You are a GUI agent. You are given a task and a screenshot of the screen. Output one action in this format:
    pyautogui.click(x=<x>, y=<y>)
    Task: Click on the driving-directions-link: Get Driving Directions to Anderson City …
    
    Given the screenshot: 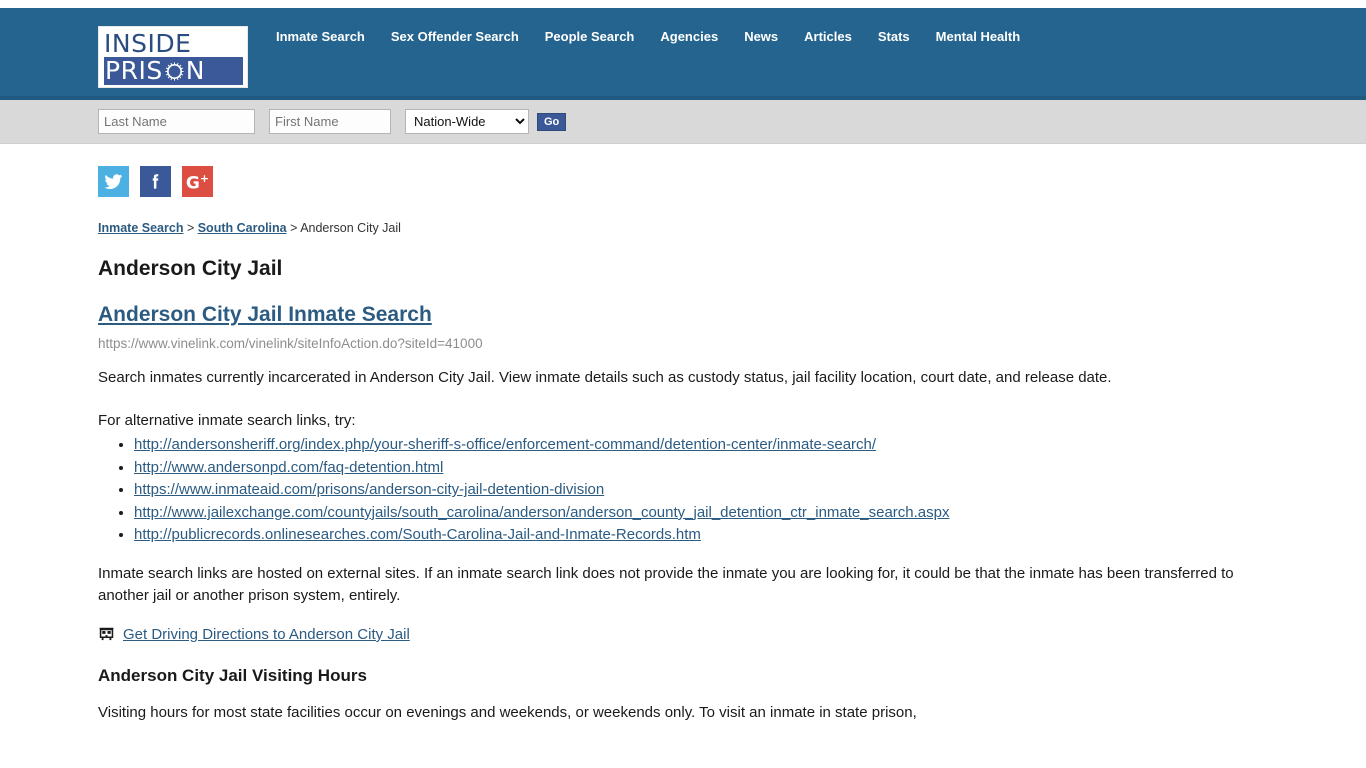 What is the action you would take?
    pyautogui.click(x=266, y=634)
    